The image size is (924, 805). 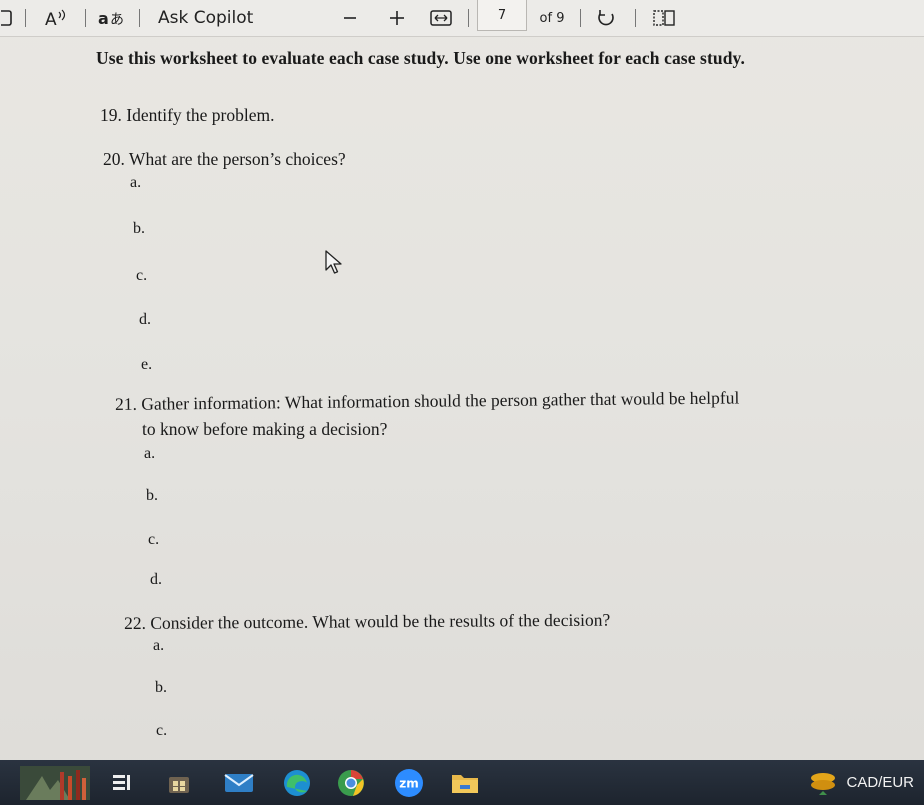 What do you see at coordinates (145, 319) in the screenshot?
I see `q20-option-d: d.` at bounding box center [145, 319].